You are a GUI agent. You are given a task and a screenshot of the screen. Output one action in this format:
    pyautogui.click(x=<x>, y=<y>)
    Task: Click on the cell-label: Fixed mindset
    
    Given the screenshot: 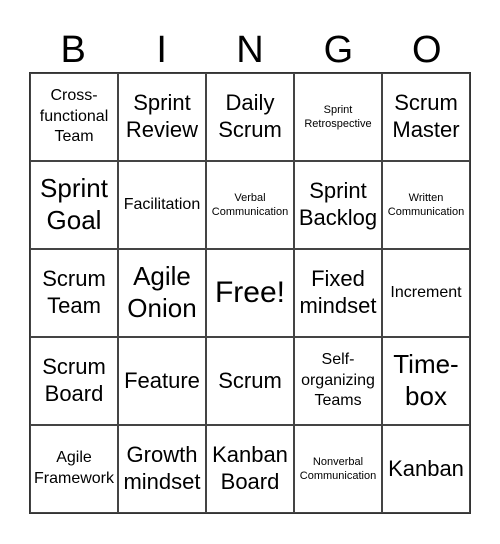 What is the action you would take?
    pyautogui.click(x=338, y=292)
    